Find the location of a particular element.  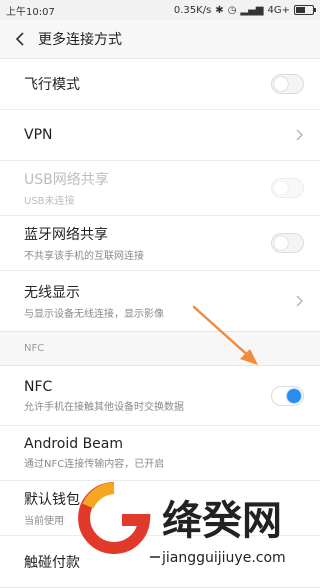

vpn-label: VPN is located at coordinates (38, 135).